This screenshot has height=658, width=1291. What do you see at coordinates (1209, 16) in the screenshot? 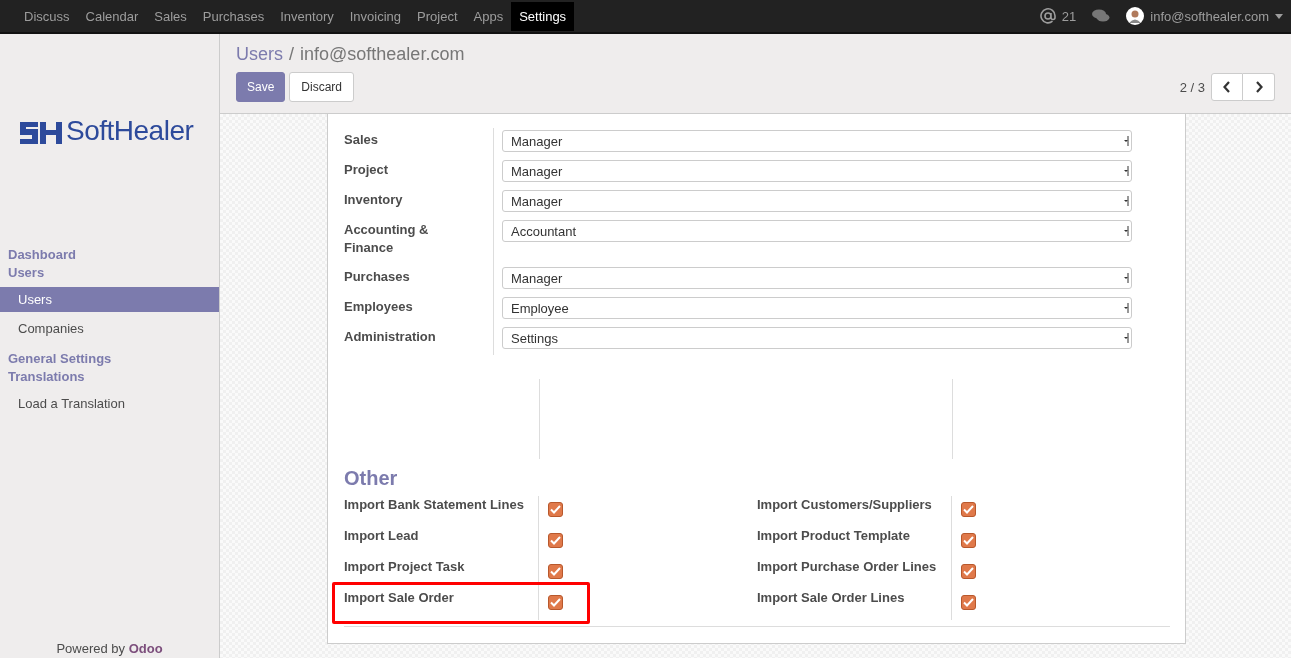
I see `user-menu: info@softhealer.com` at bounding box center [1209, 16].